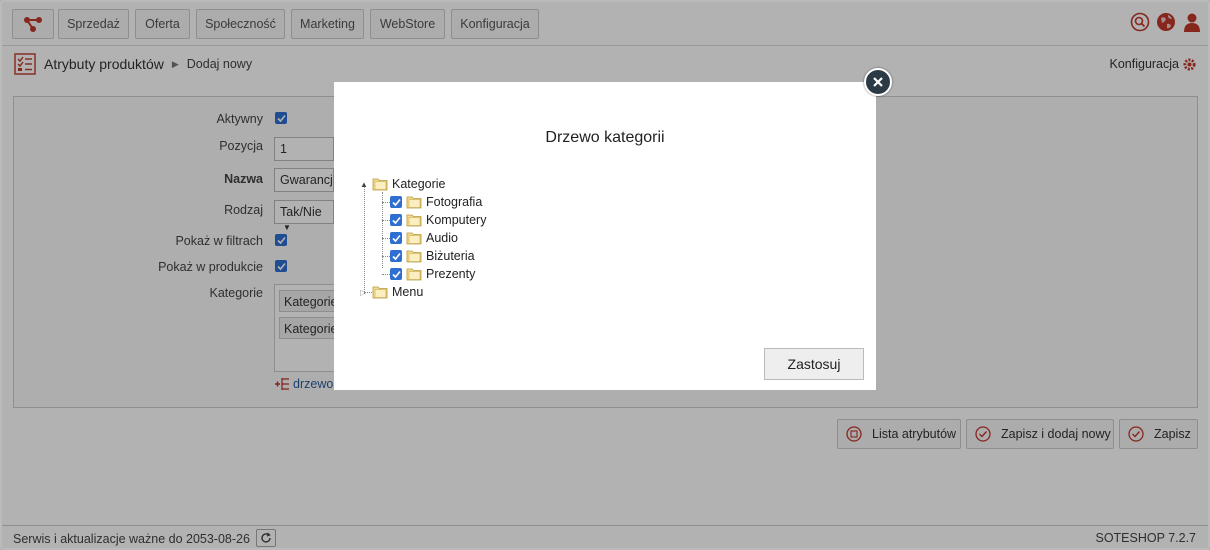 This screenshot has width=1210, height=550. Describe the element at coordinates (396, 220) in the screenshot. I see `komputery-checkbox` at that location.